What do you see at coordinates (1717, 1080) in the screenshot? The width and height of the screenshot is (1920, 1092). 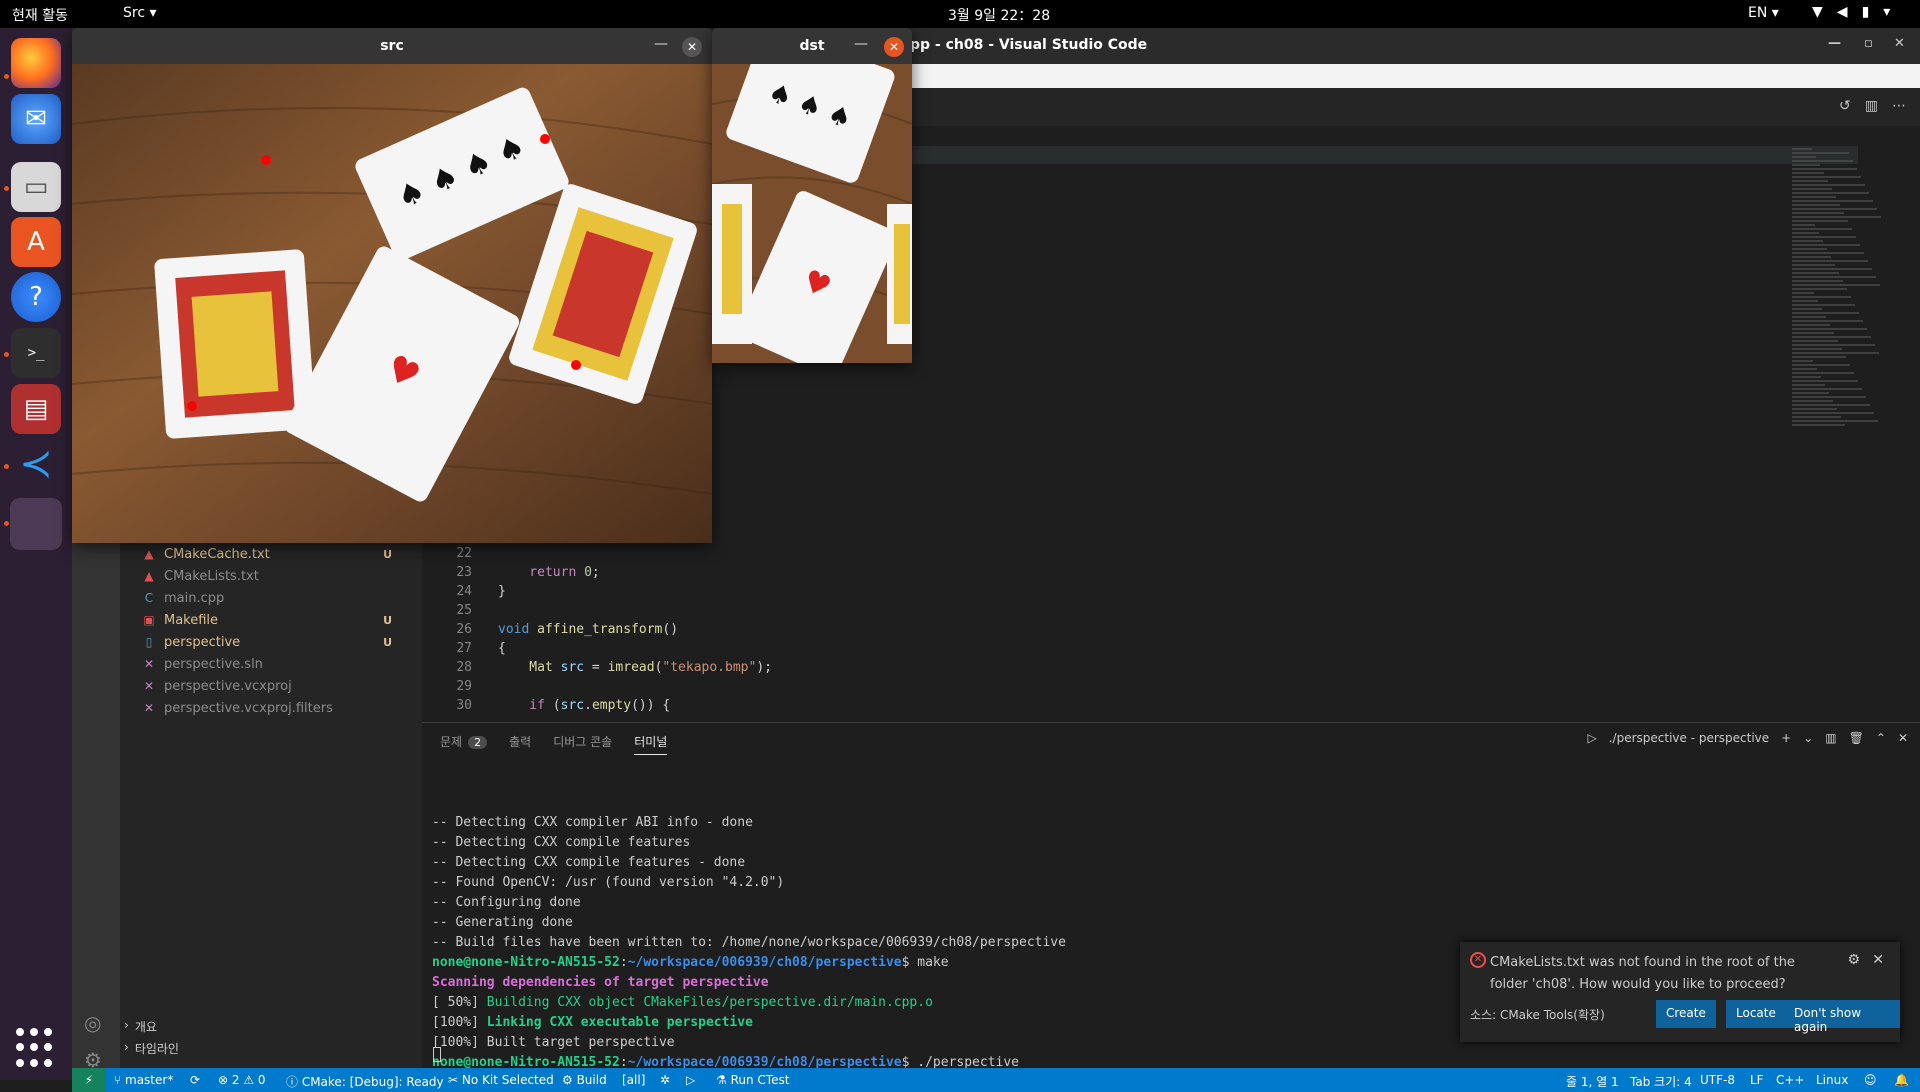 I see `encoding: UTF-8` at bounding box center [1717, 1080].